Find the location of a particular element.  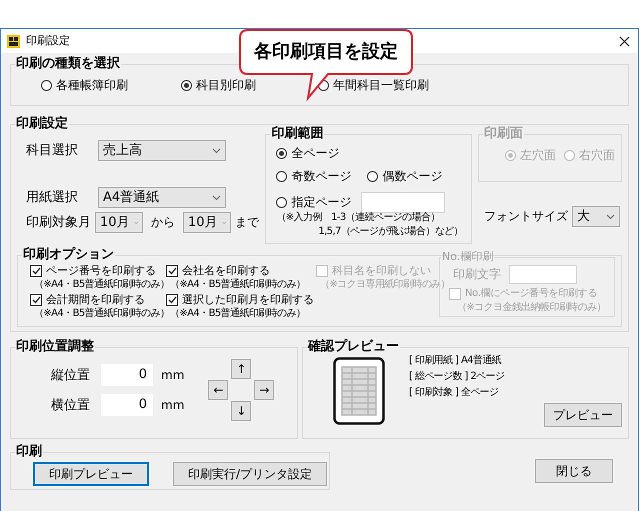

option-label: No.欄にページ番号を印刷する is located at coordinates (531, 293).